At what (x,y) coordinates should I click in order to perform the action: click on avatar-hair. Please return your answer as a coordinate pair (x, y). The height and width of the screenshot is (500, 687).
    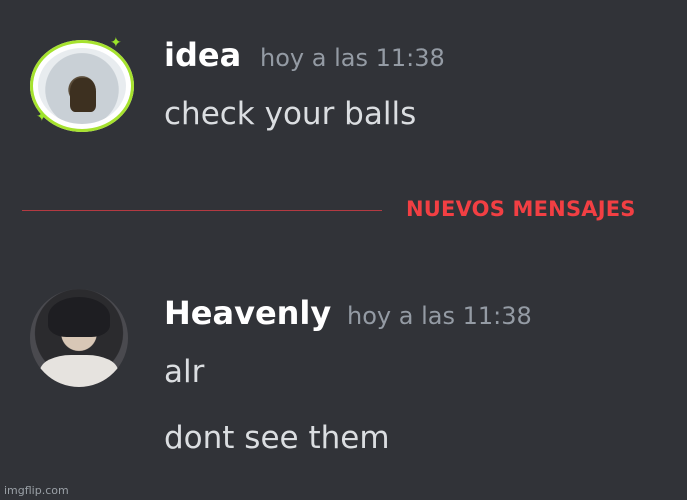
    Looking at the image, I should click on (79, 317).